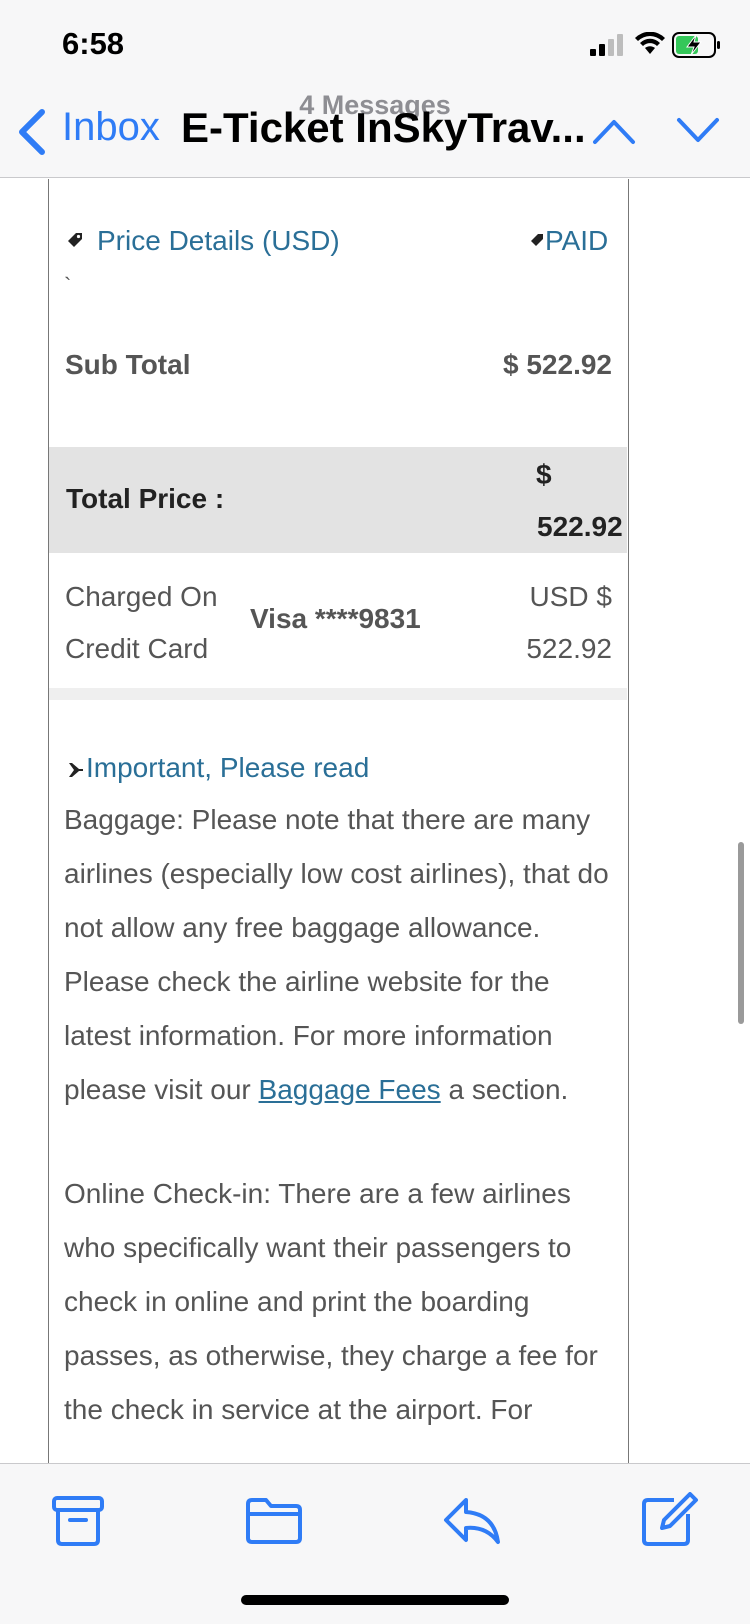  What do you see at coordinates (741, 933) in the screenshot?
I see `scrollbar` at bounding box center [741, 933].